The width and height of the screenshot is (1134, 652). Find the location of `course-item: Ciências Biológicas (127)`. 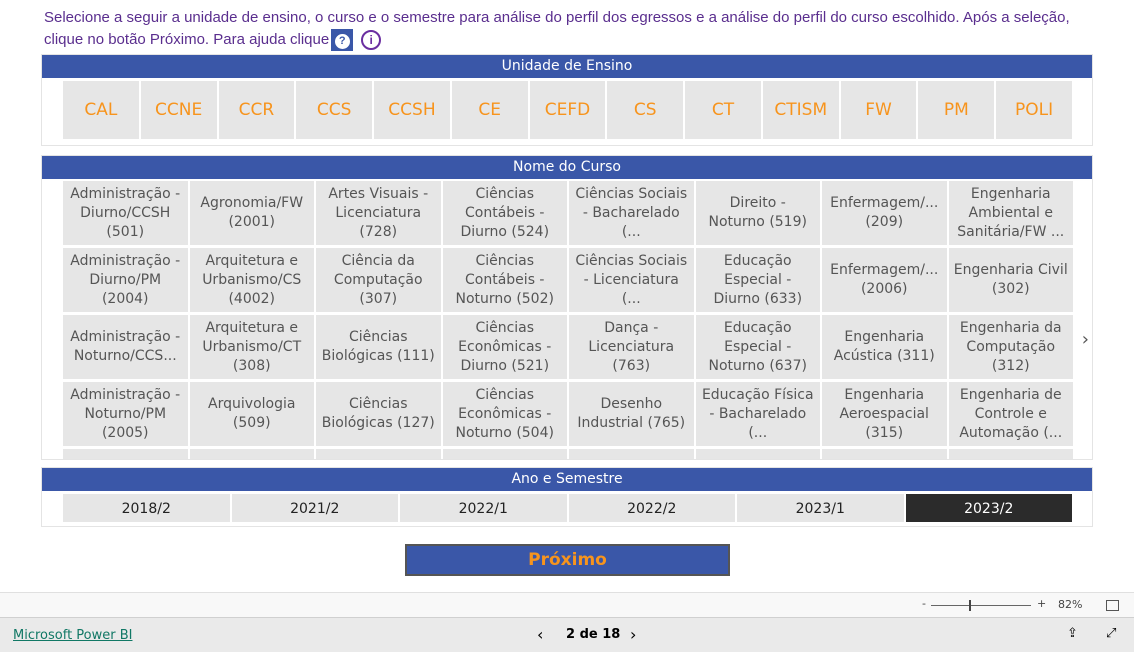

course-item: Ciências Biológicas (127) is located at coordinates (378, 414).